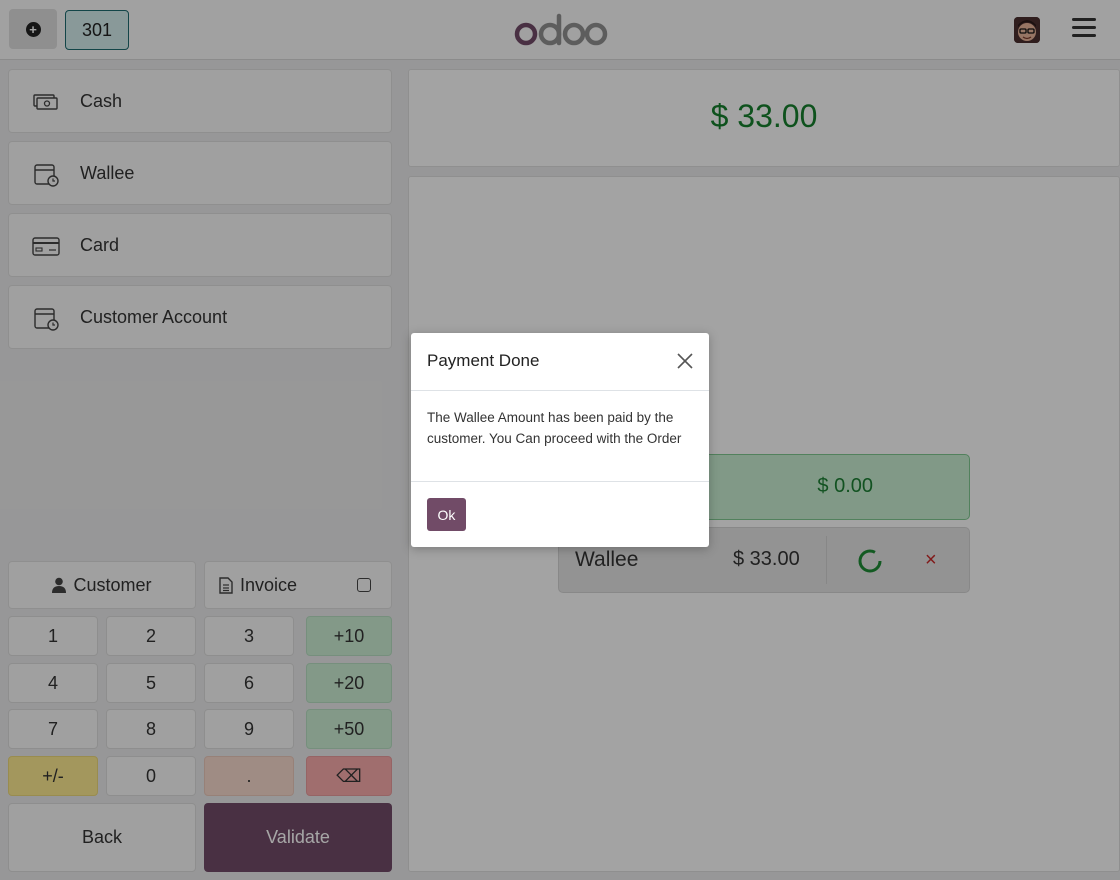 The image size is (1120, 880). What do you see at coordinates (483, 360) in the screenshot?
I see `dialog-title: Payment Done` at bounding box center [483, 360].